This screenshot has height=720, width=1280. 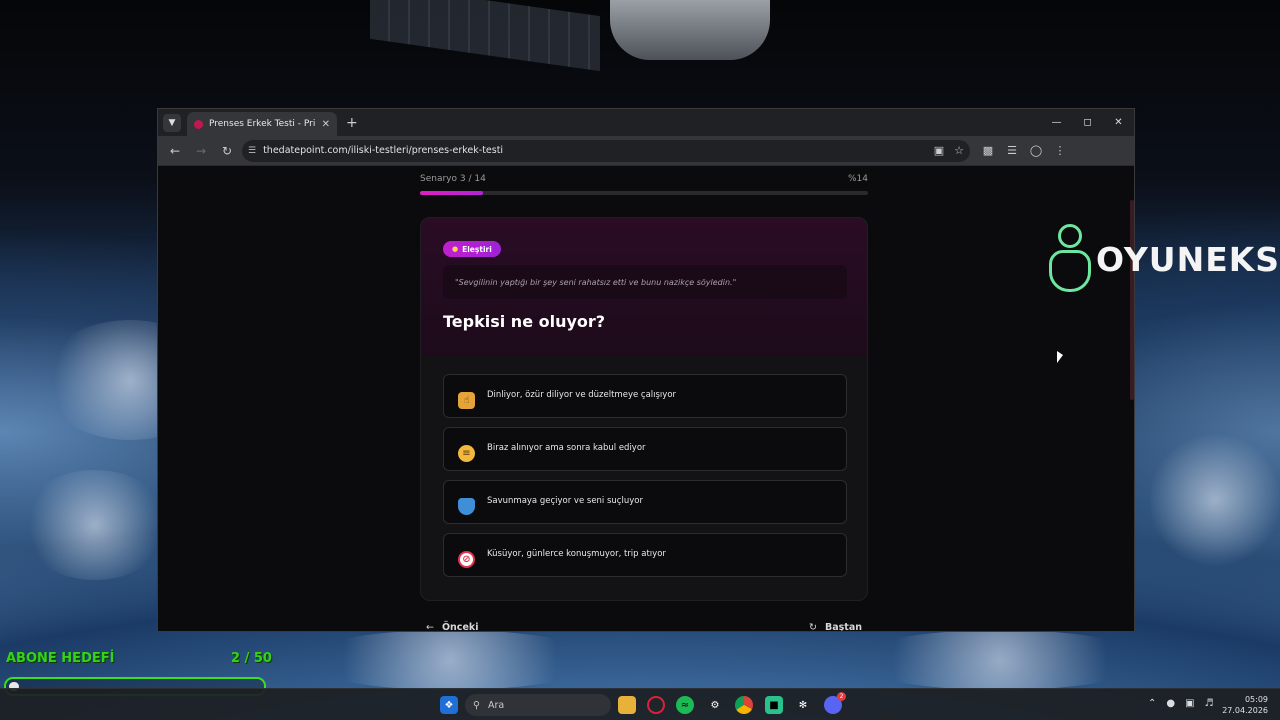 I want to click on taskbar-search: ⚲ Ara, so click(x=538, y=705).